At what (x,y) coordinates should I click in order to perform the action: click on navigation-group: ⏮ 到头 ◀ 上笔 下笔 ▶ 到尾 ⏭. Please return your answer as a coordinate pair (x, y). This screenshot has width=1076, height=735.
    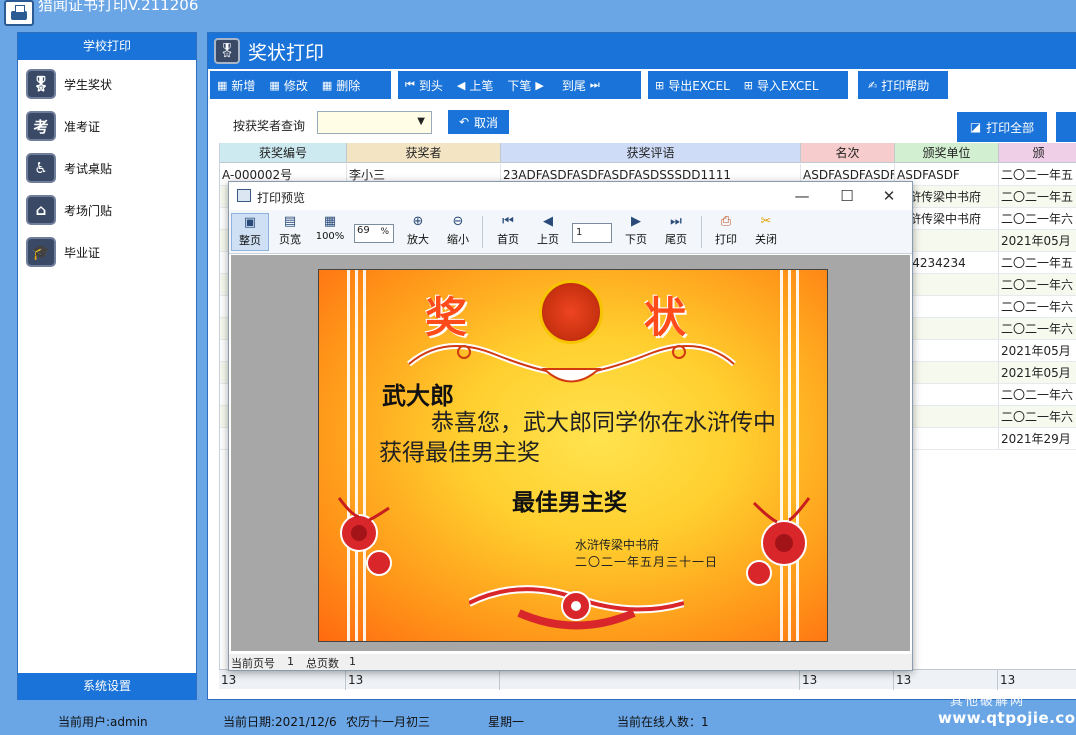
    Looking at the image, I should click on (519, 85).